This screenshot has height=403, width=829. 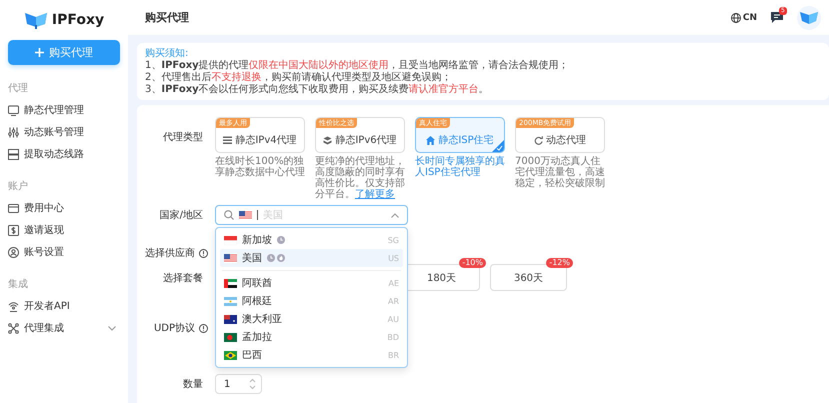 I want to click on discount-badge: -10%, so click(x=472, y=263).